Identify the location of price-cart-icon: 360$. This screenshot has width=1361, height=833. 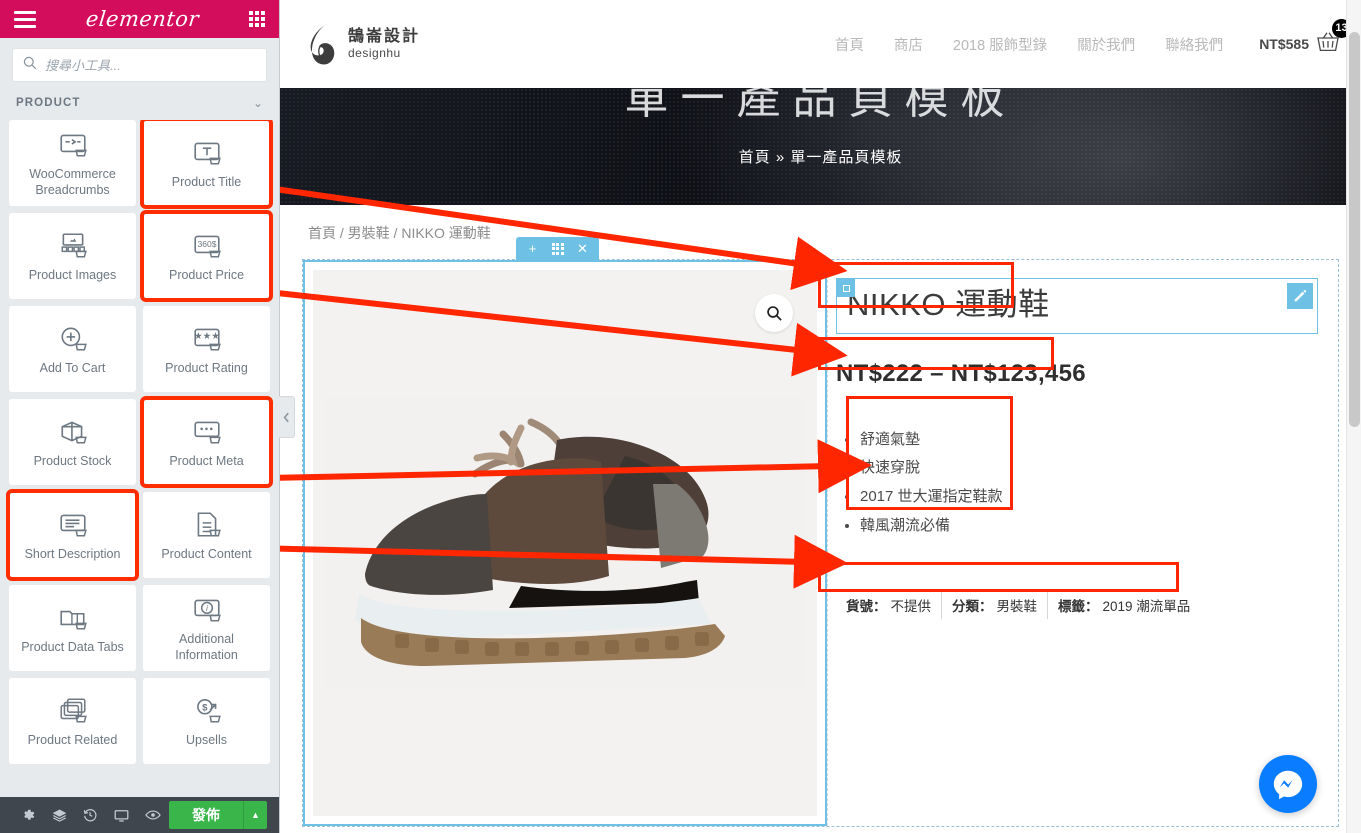
(207, 245).